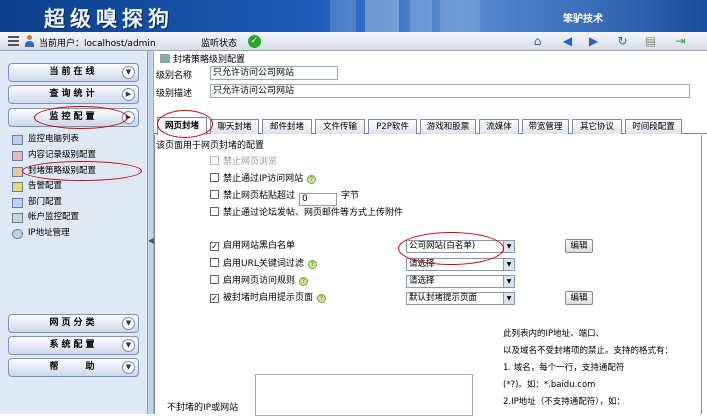 This screenshot has width=707, height=416. I want to click on section-label: 网页分类, so click(73, 323).